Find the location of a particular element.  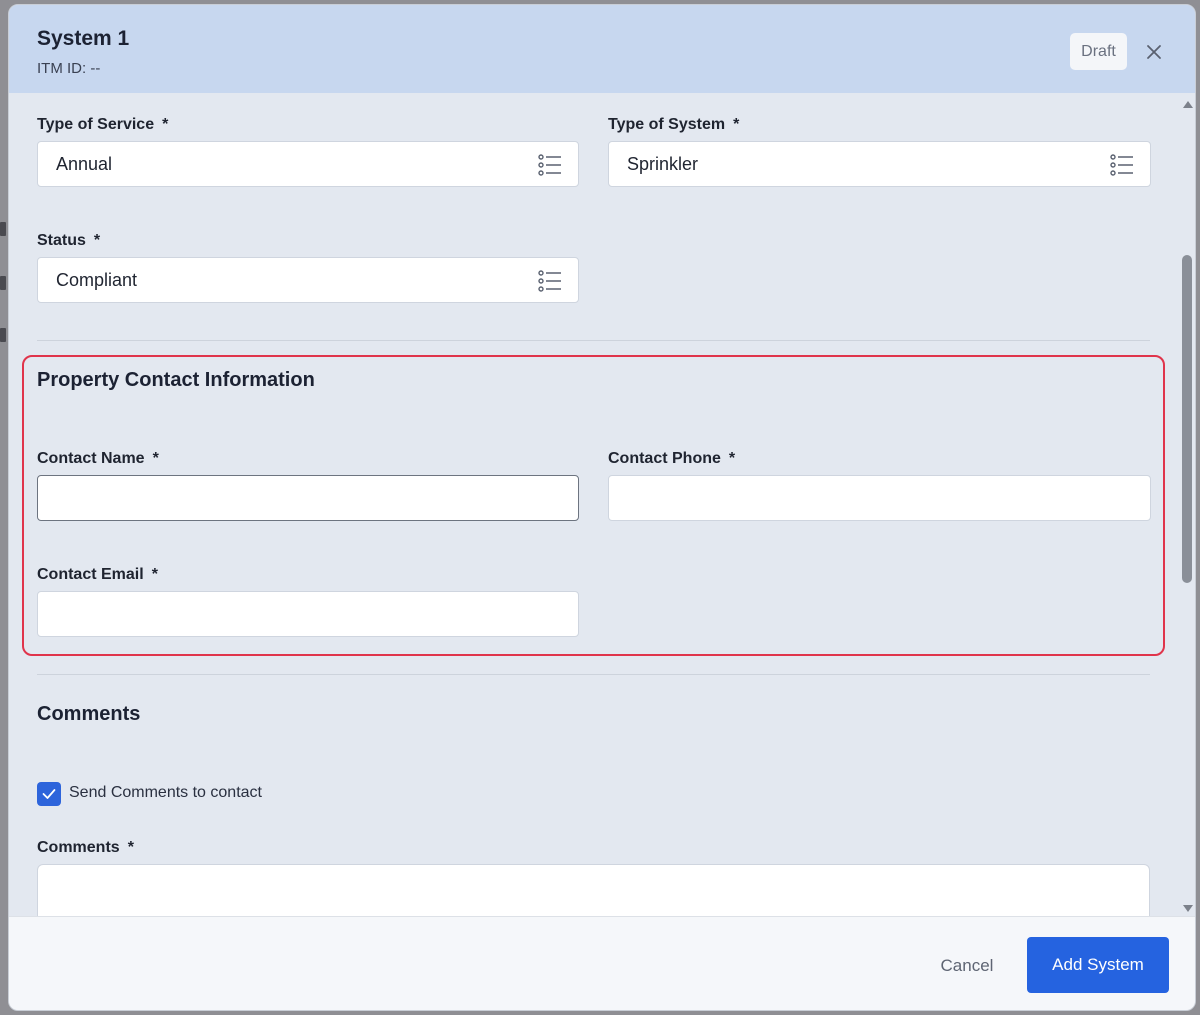

status-badge: Draft is located at coordinates (1098, 51).